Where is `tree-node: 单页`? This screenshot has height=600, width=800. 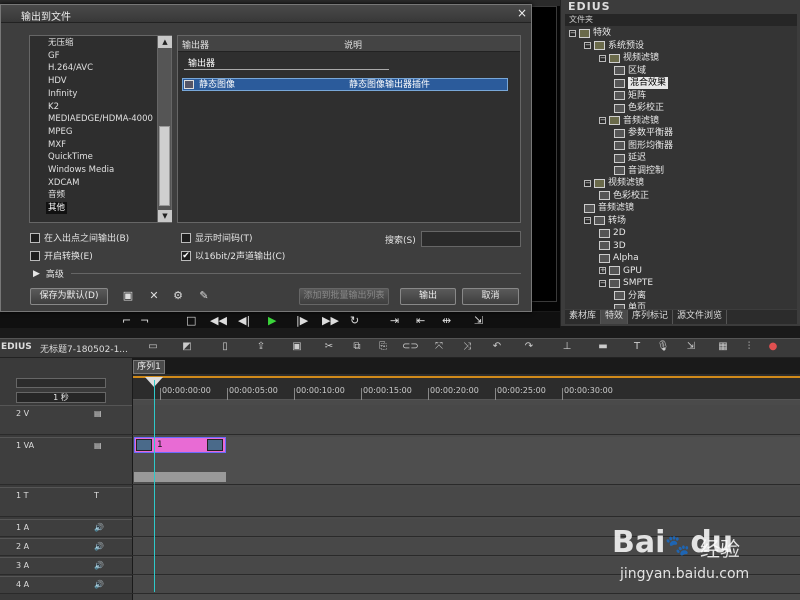
tree-node: 单页 is located at coordinates (630, 305).